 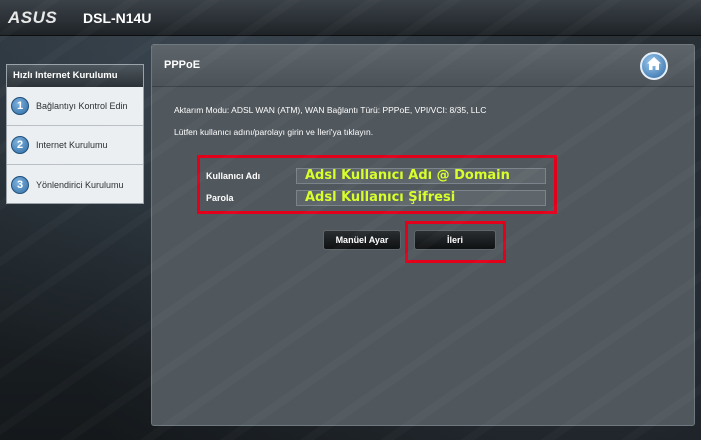 I want to click on sidebar-step-label: Internet Kurulumu, so click(x=72, y=145).